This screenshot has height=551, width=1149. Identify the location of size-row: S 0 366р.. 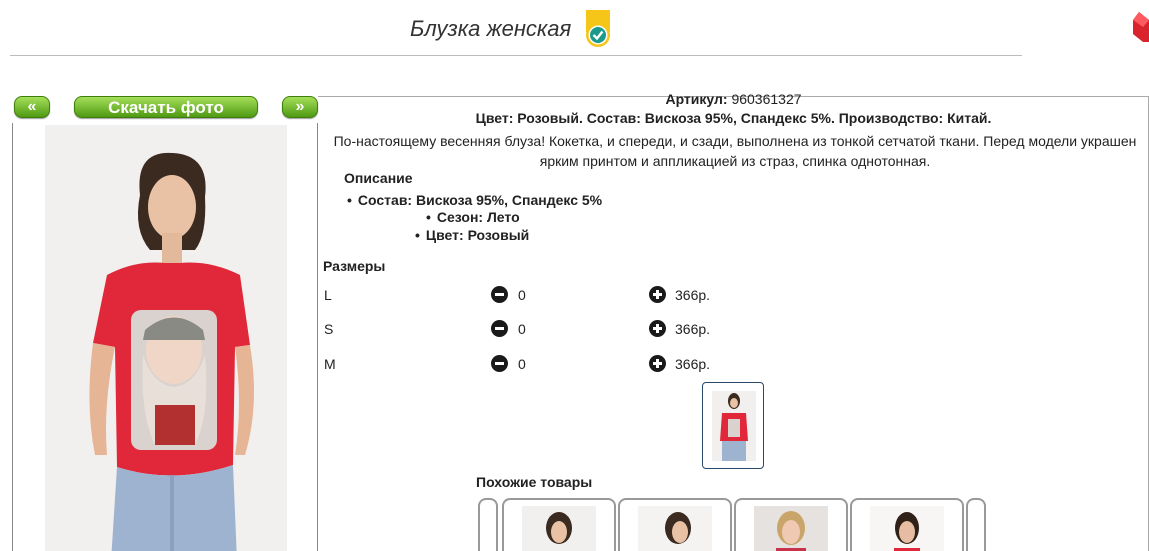
(733, 330).